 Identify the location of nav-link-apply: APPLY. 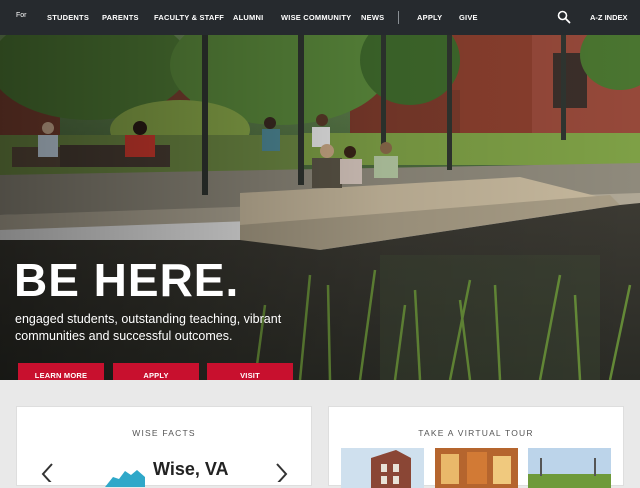
(429, 17).